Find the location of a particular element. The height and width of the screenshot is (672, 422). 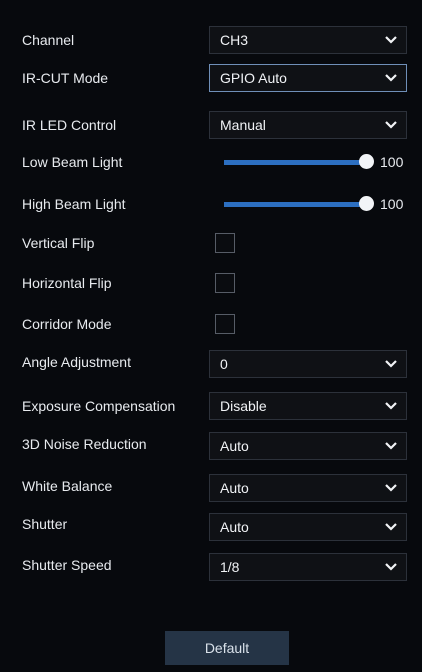

low-beam-light-label: Low Beam Light is located at coordinates (72, 162).